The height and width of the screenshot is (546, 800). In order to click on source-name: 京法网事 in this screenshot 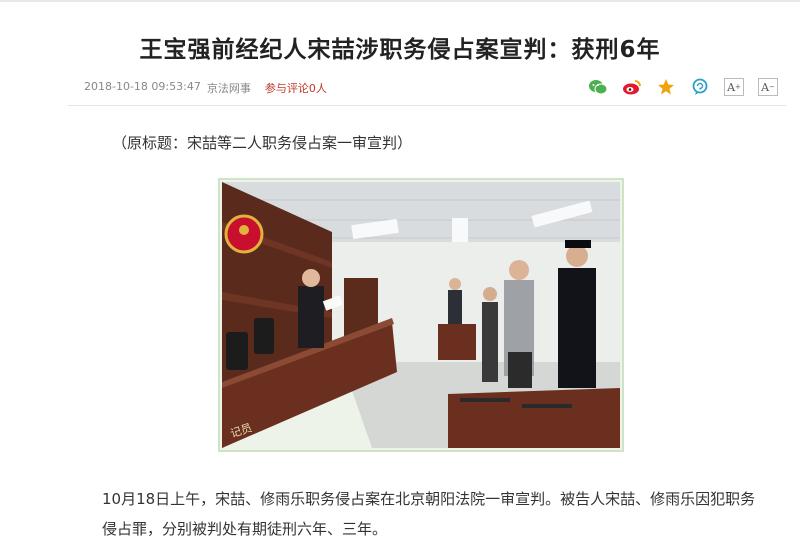, I will do `click(229, 88)`.